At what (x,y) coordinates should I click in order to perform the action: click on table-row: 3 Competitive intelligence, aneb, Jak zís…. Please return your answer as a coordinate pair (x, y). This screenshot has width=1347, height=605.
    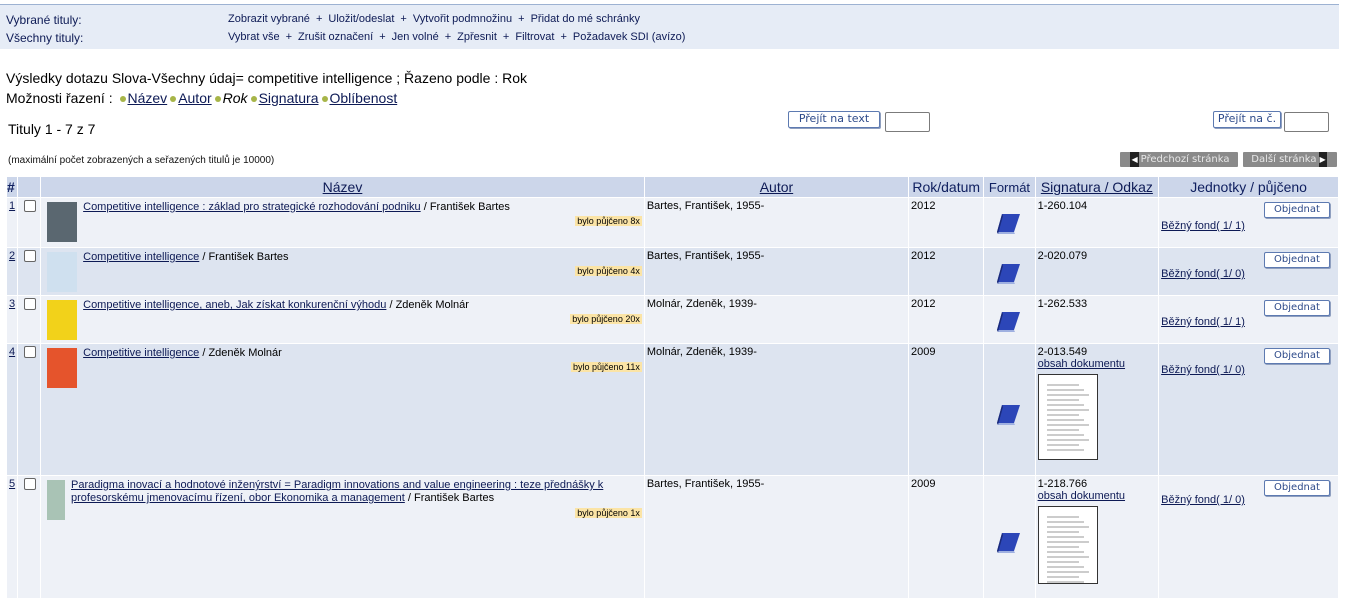
    Looking at the image, I should click on (672, 319).